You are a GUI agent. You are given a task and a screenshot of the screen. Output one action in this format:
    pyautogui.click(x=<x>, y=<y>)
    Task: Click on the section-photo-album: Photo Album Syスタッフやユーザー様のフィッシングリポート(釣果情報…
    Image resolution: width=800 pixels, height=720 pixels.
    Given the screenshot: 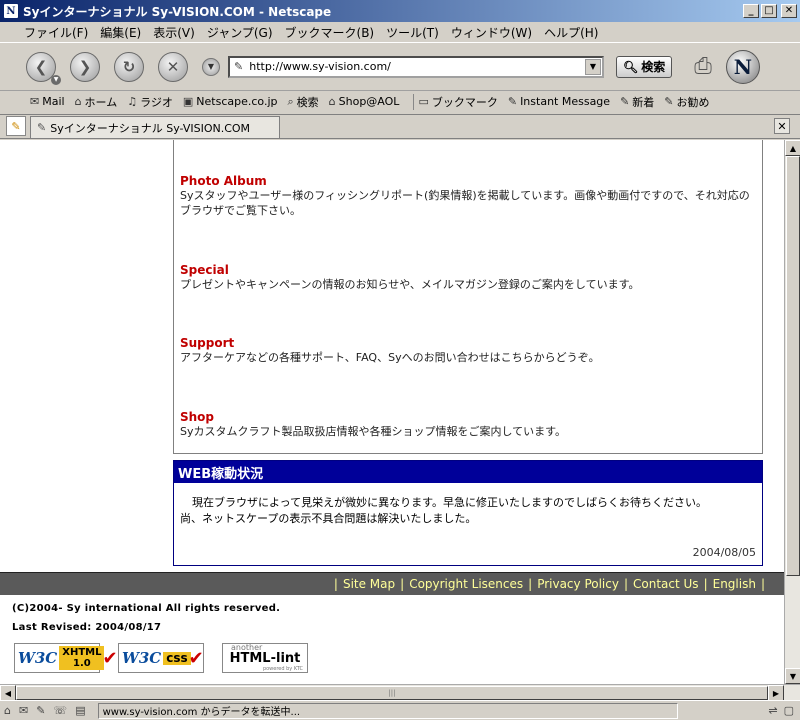 What is the action you would take?
    pyautogui.click(x=470, y=196)
    